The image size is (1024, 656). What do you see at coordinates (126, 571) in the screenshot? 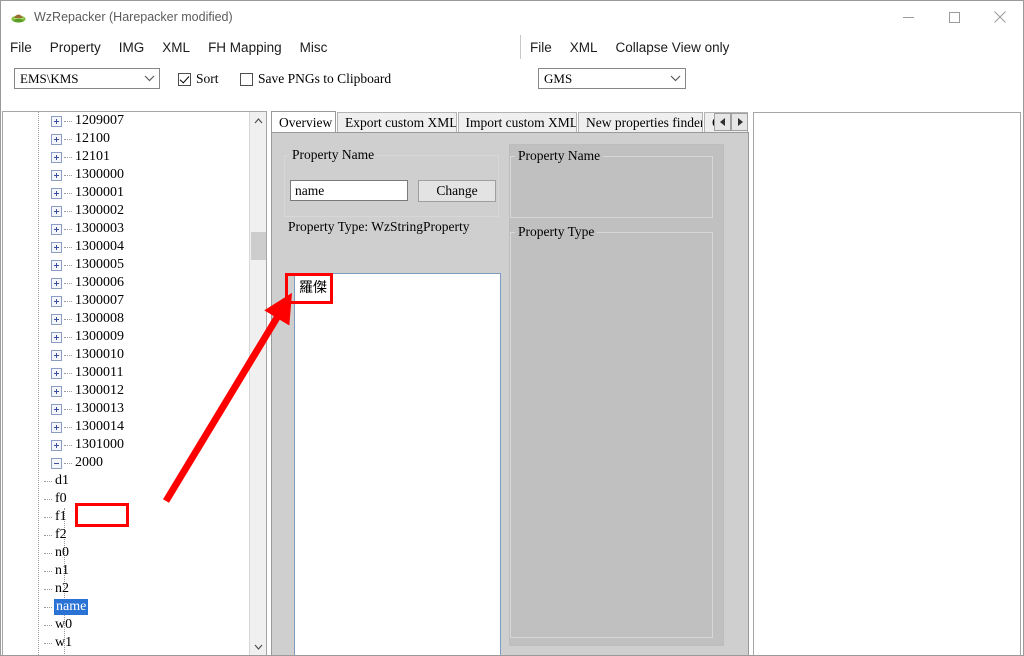
I see `tree-node-n1: n1` at bounding box center [126, 571].